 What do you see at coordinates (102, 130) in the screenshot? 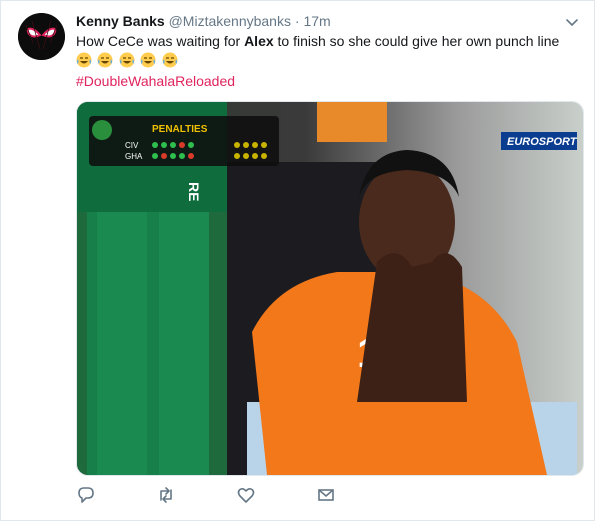
I see `caf-logo-icon` at bounding box center [102, 130].